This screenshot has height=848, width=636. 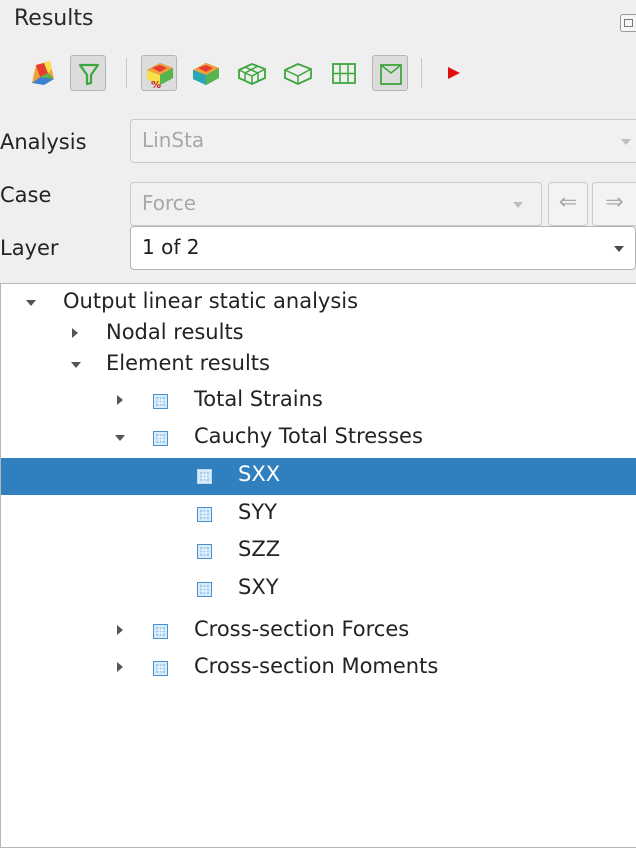 I want to click on tree-item-label: SXX, so click(x=259, y=474).